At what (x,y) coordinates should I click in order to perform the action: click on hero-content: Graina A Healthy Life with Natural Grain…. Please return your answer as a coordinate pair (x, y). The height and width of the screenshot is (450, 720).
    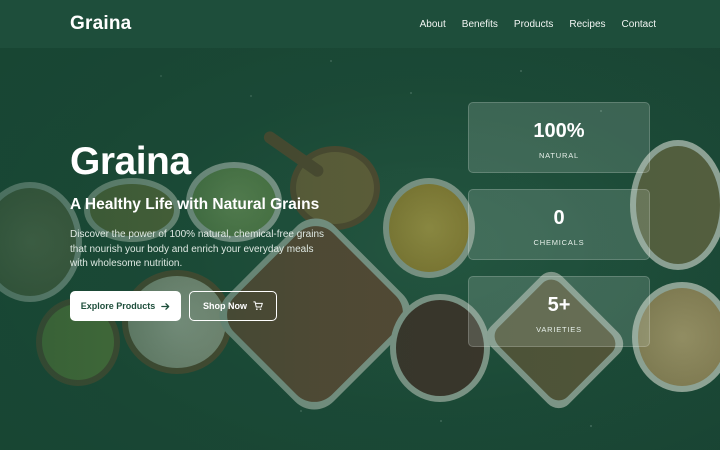
    Looking at the image, I should click on (210, 205).